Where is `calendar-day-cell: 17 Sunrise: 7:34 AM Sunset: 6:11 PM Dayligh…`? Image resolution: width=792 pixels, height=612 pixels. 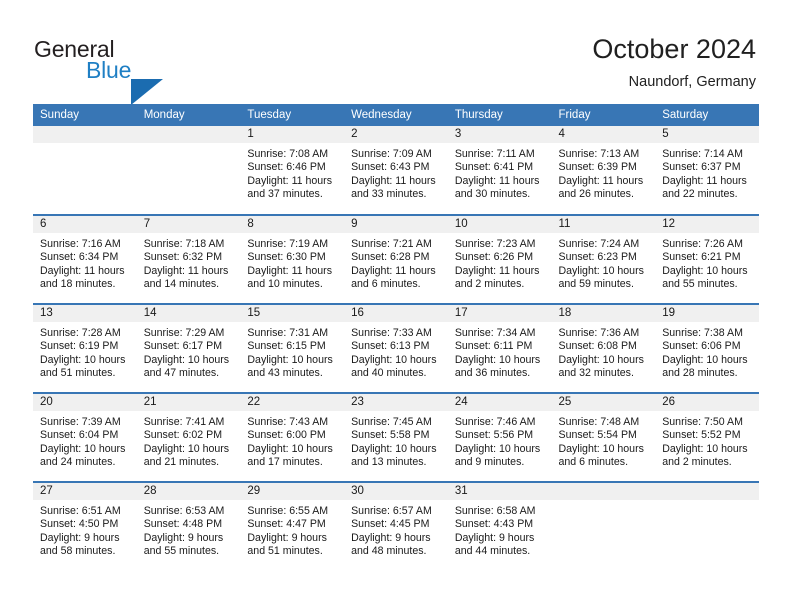 calendar-day-cell: 17 Sunrise: 7:34 AM Sunset: 6:11 PM Dayligh… is located at coordinates (499, 348).